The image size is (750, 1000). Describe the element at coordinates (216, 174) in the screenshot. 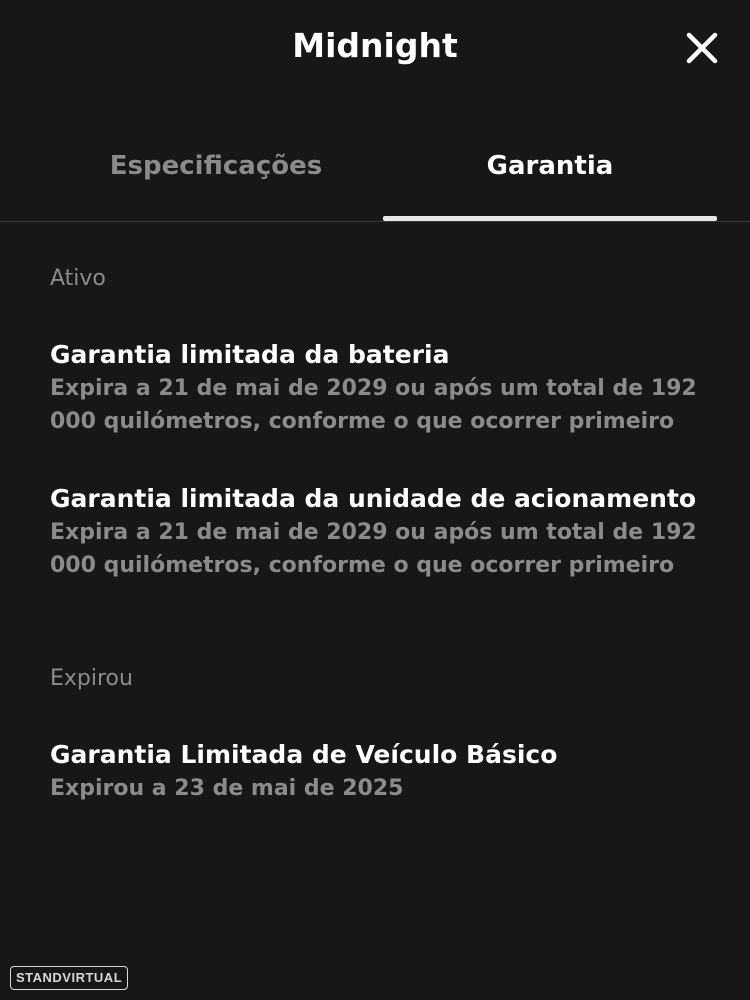

I see `tab-specifications: Especificações` at that location.